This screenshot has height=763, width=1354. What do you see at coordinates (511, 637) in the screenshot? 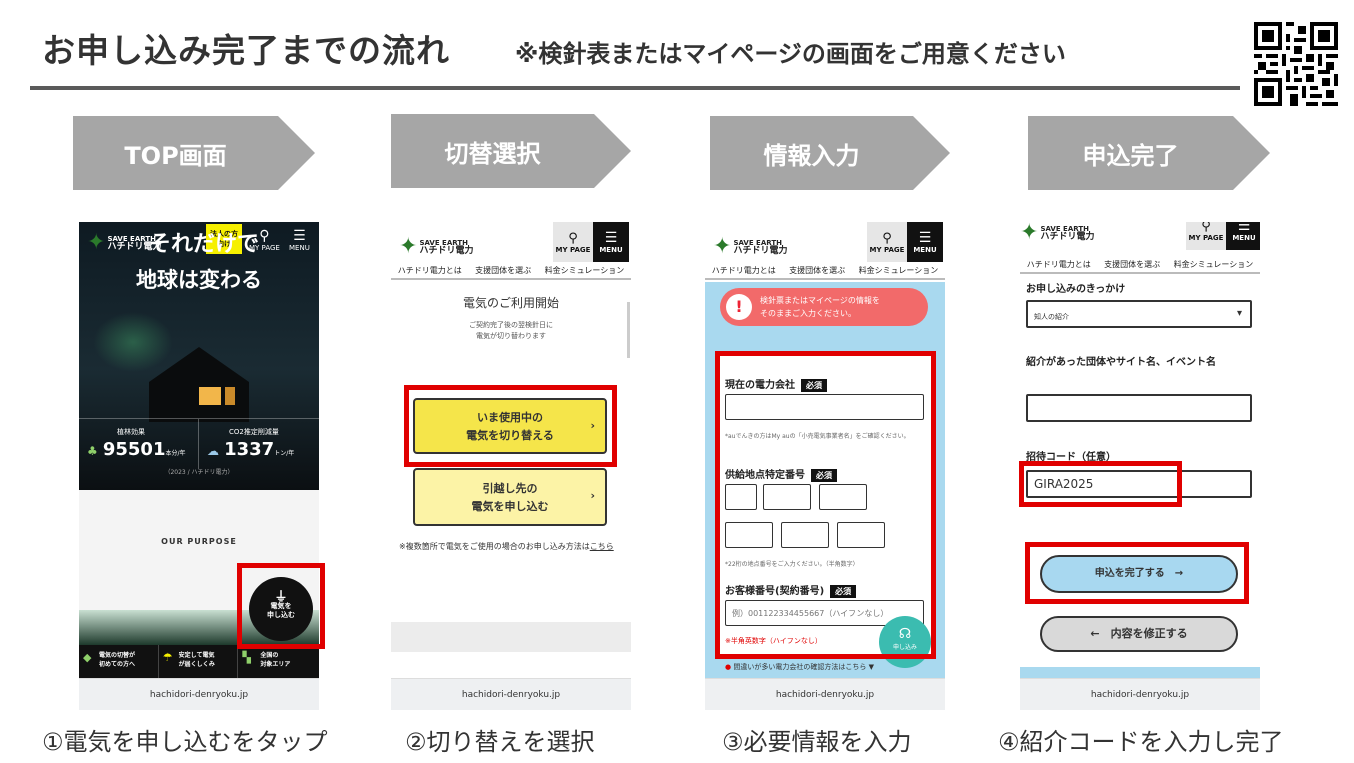
I see `footer-band` at bounding box center [511, 637].